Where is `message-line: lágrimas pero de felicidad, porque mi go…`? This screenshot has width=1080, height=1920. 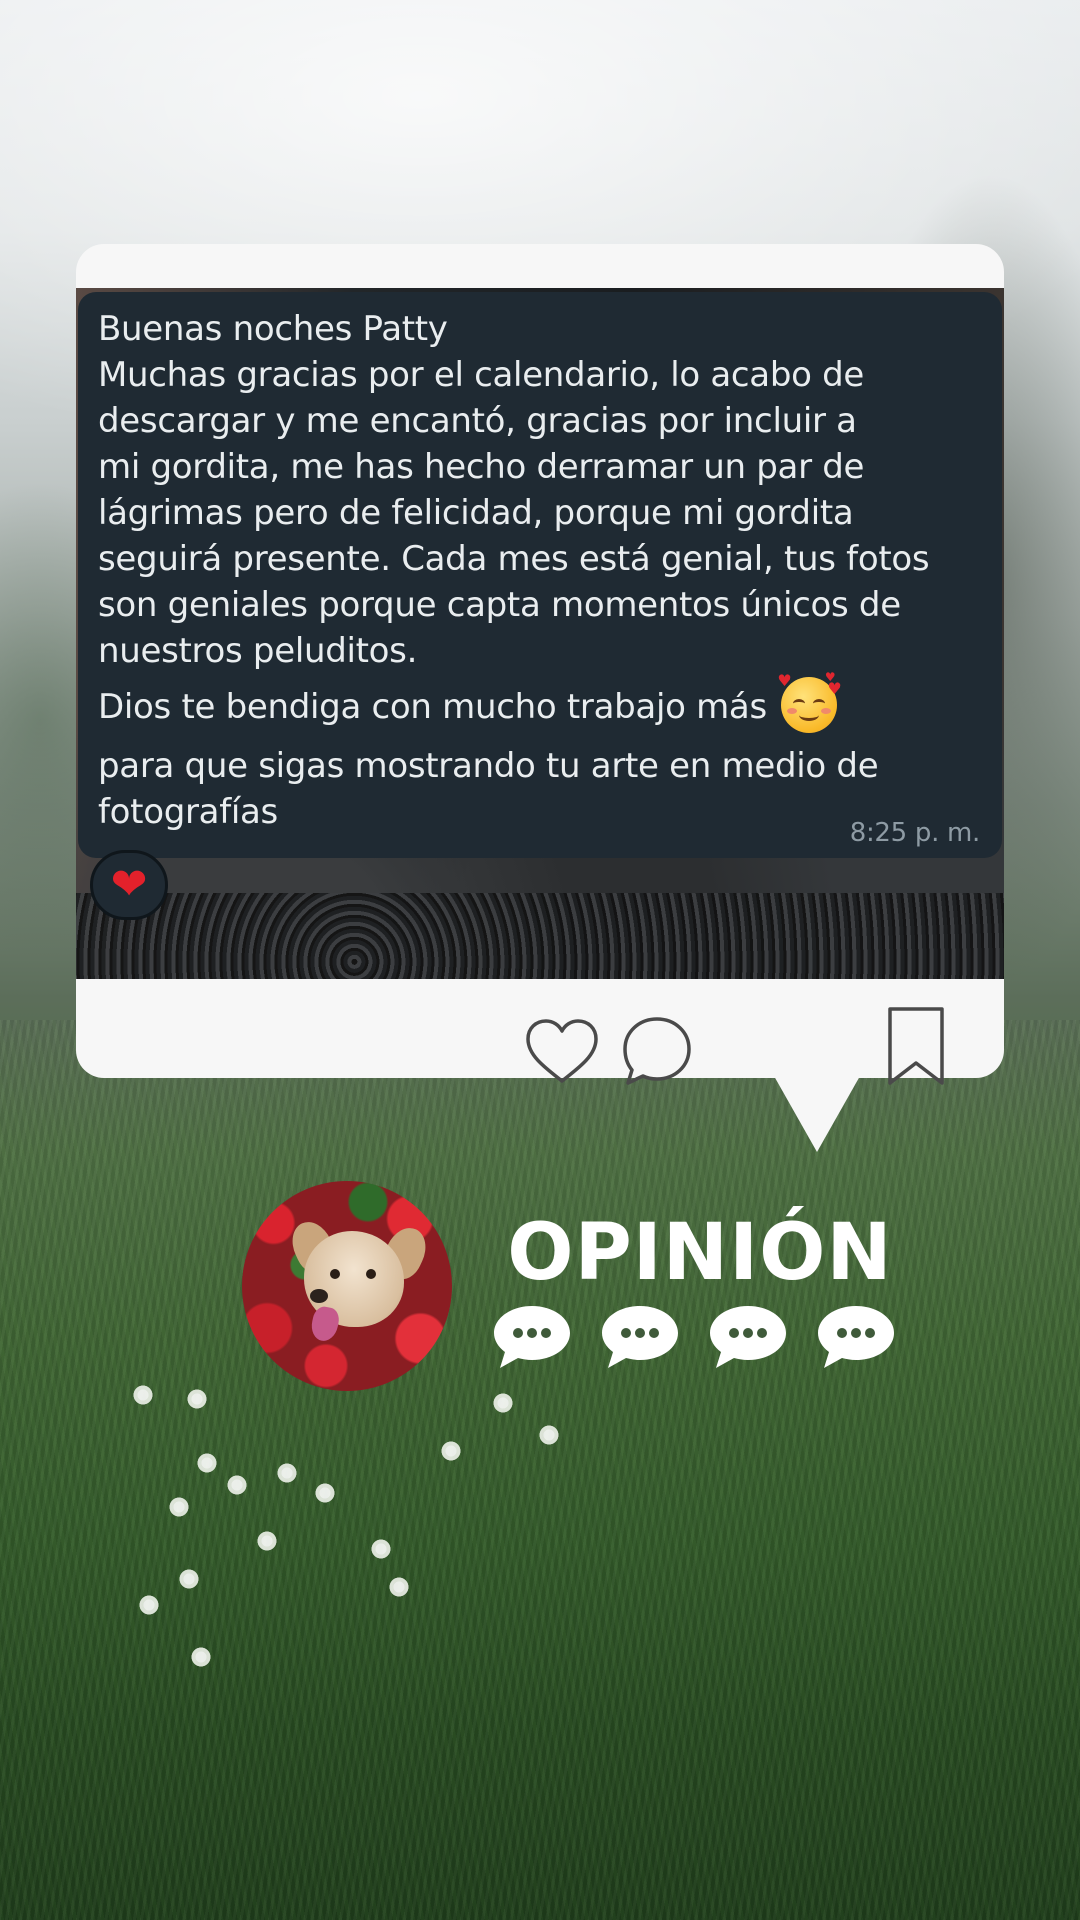
message-line: lágrimas pero de felicidad, porque mi go… is located at coordinates (476, 513).